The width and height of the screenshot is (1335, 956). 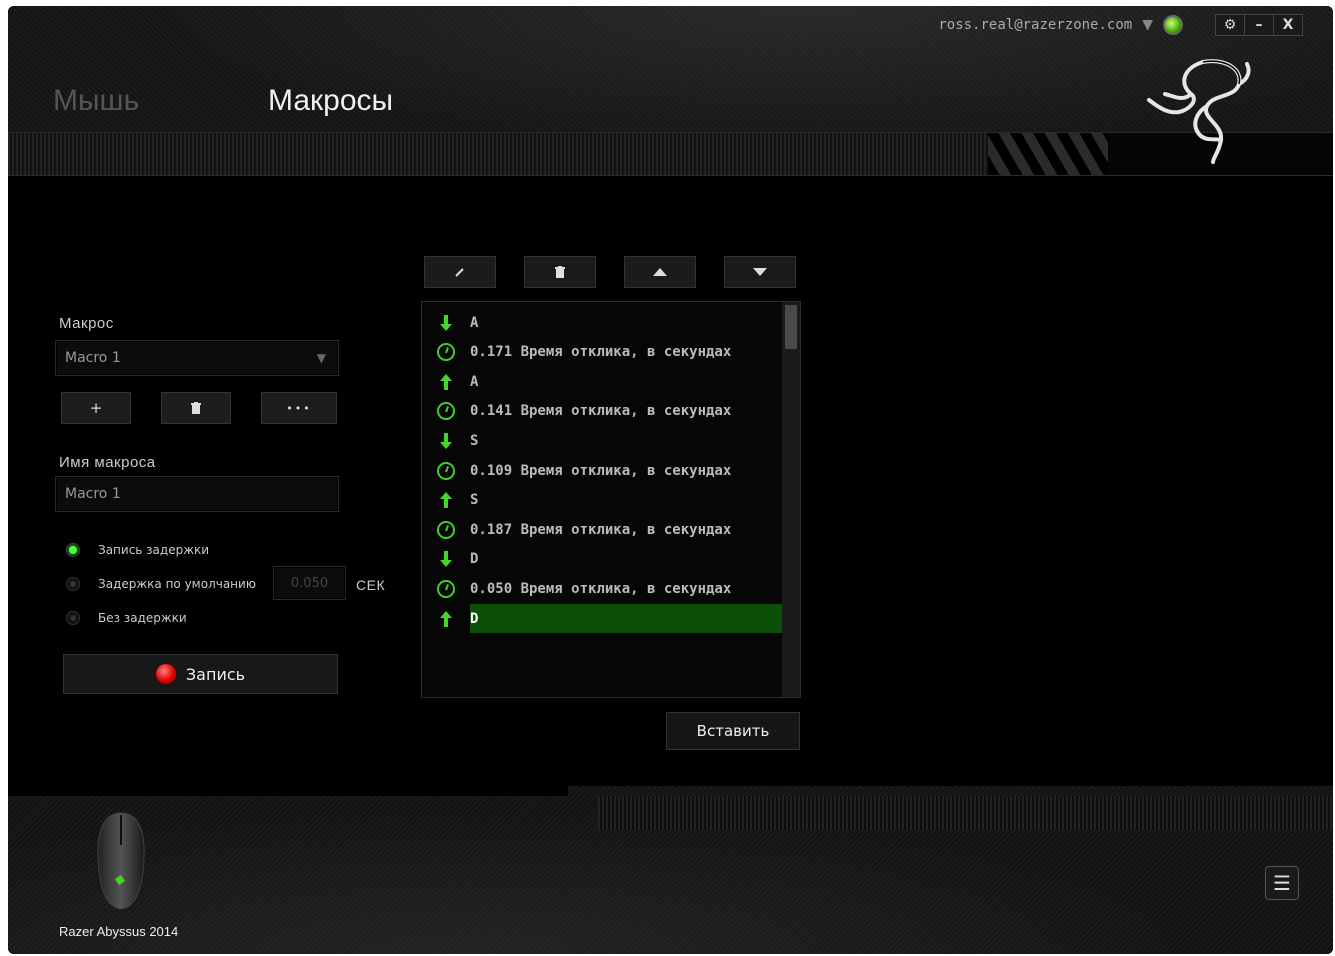 What do you see at coordinates (965, 813) in the screenshot?
I see `footer-band` at bounding box center [965, 813].